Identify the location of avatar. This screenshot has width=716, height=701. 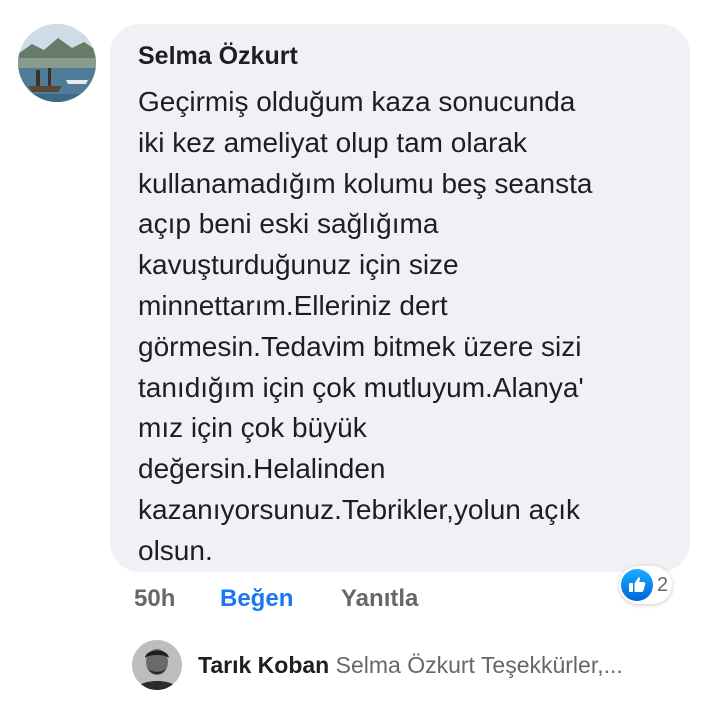
(57, 63).